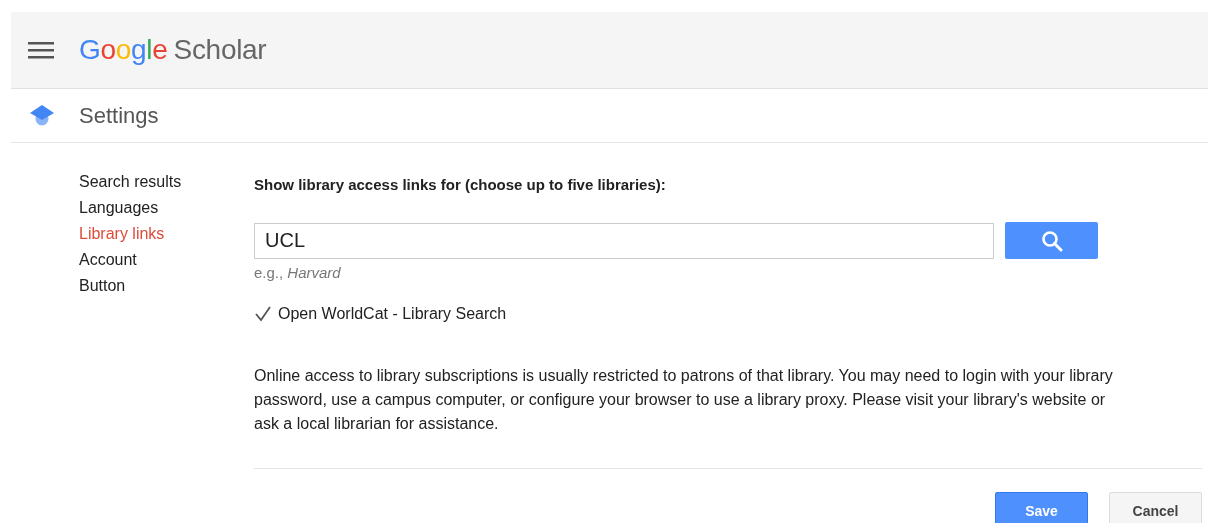 This screenshot has height=523, width=1208. What do you see at coordinates (220, 50) in the screenshot?
I see `logo-product-name: Scholar` at bounding box center [220, 50].